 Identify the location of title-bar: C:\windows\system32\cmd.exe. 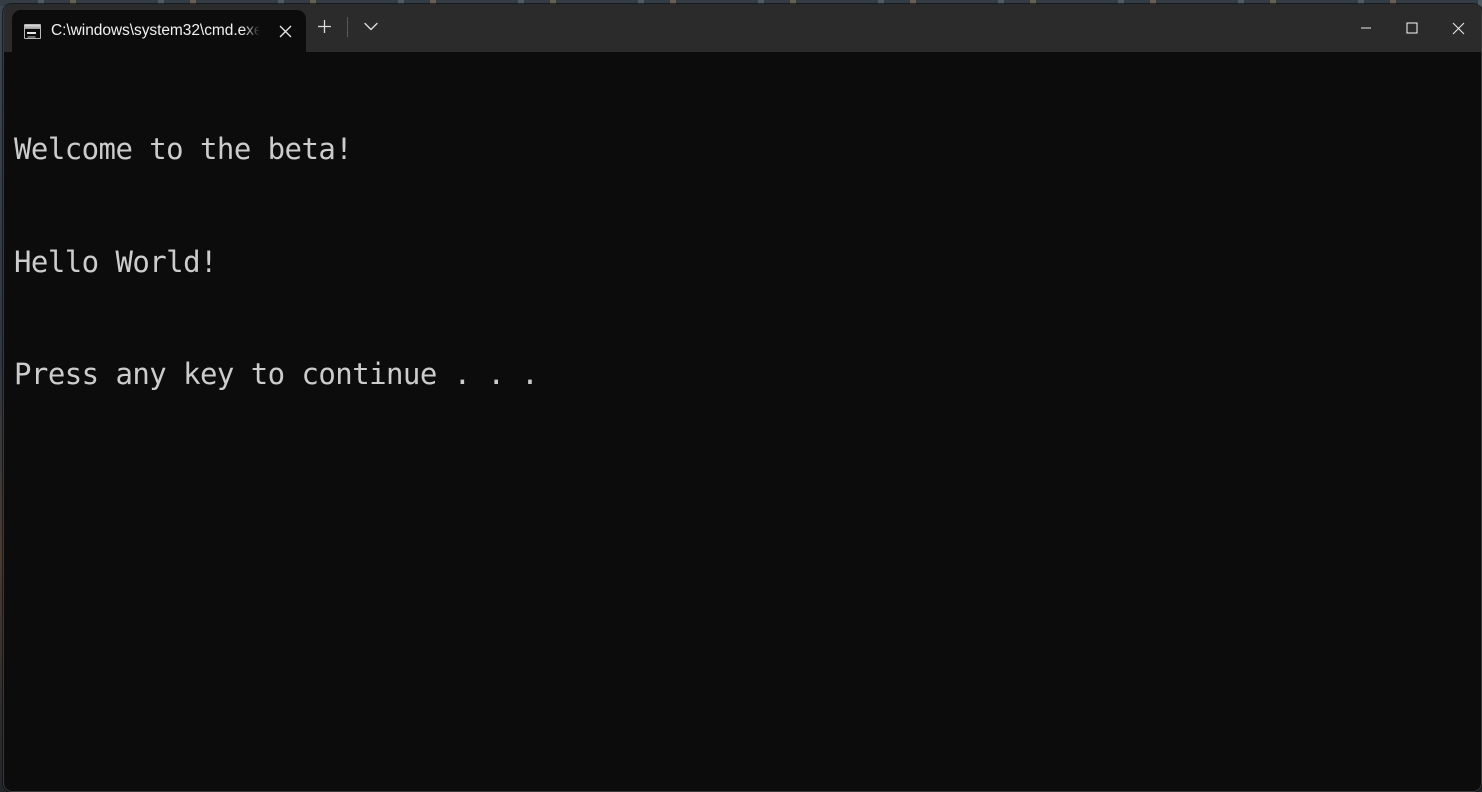
(742, 28).